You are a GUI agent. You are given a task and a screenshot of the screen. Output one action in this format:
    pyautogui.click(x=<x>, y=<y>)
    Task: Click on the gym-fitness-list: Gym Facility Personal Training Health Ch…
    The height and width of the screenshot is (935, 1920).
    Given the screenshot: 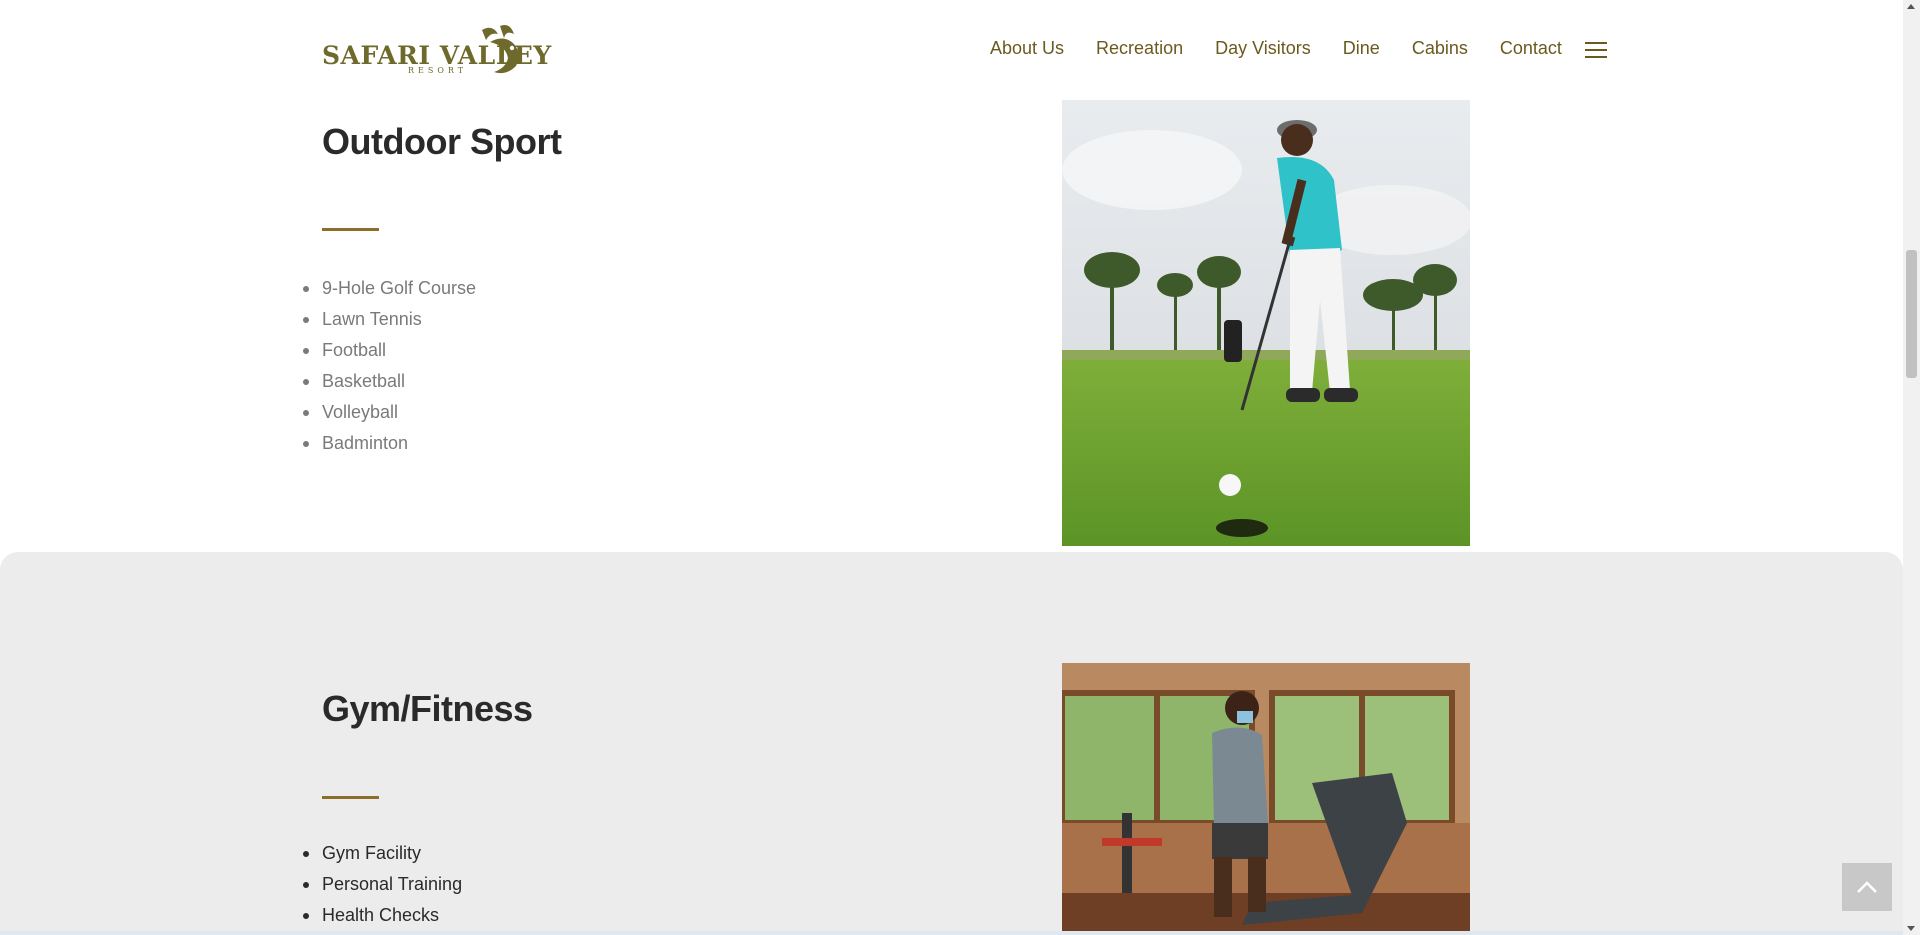 What is the action you would take?
    pyautogui.click(x=382, y=884)
    